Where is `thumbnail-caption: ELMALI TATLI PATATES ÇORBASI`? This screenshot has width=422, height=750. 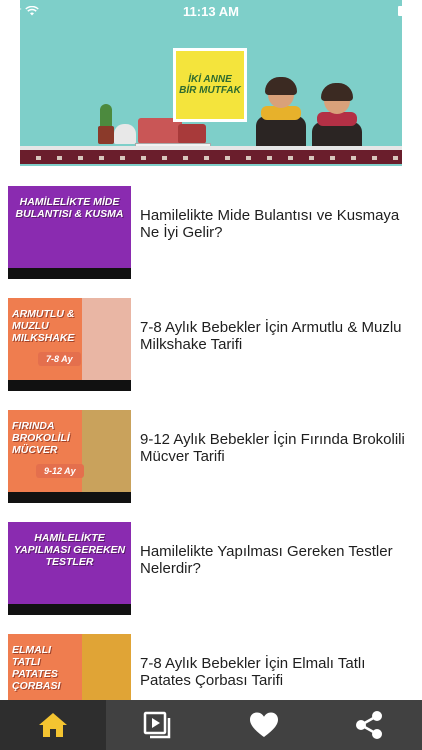
thumbnail-caption: ELMALI TATLI PATATES ÇORBASI is located at coordinates (36, 668).